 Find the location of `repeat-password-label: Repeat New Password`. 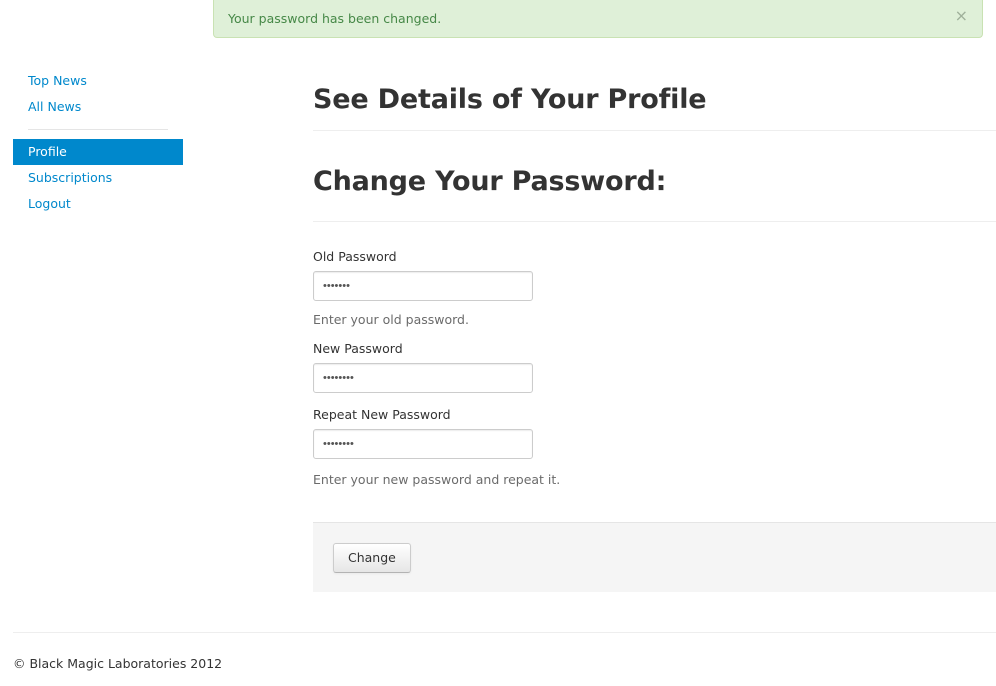

repeat-password-label: Repeat New Password is located at coordinates (382, 414).